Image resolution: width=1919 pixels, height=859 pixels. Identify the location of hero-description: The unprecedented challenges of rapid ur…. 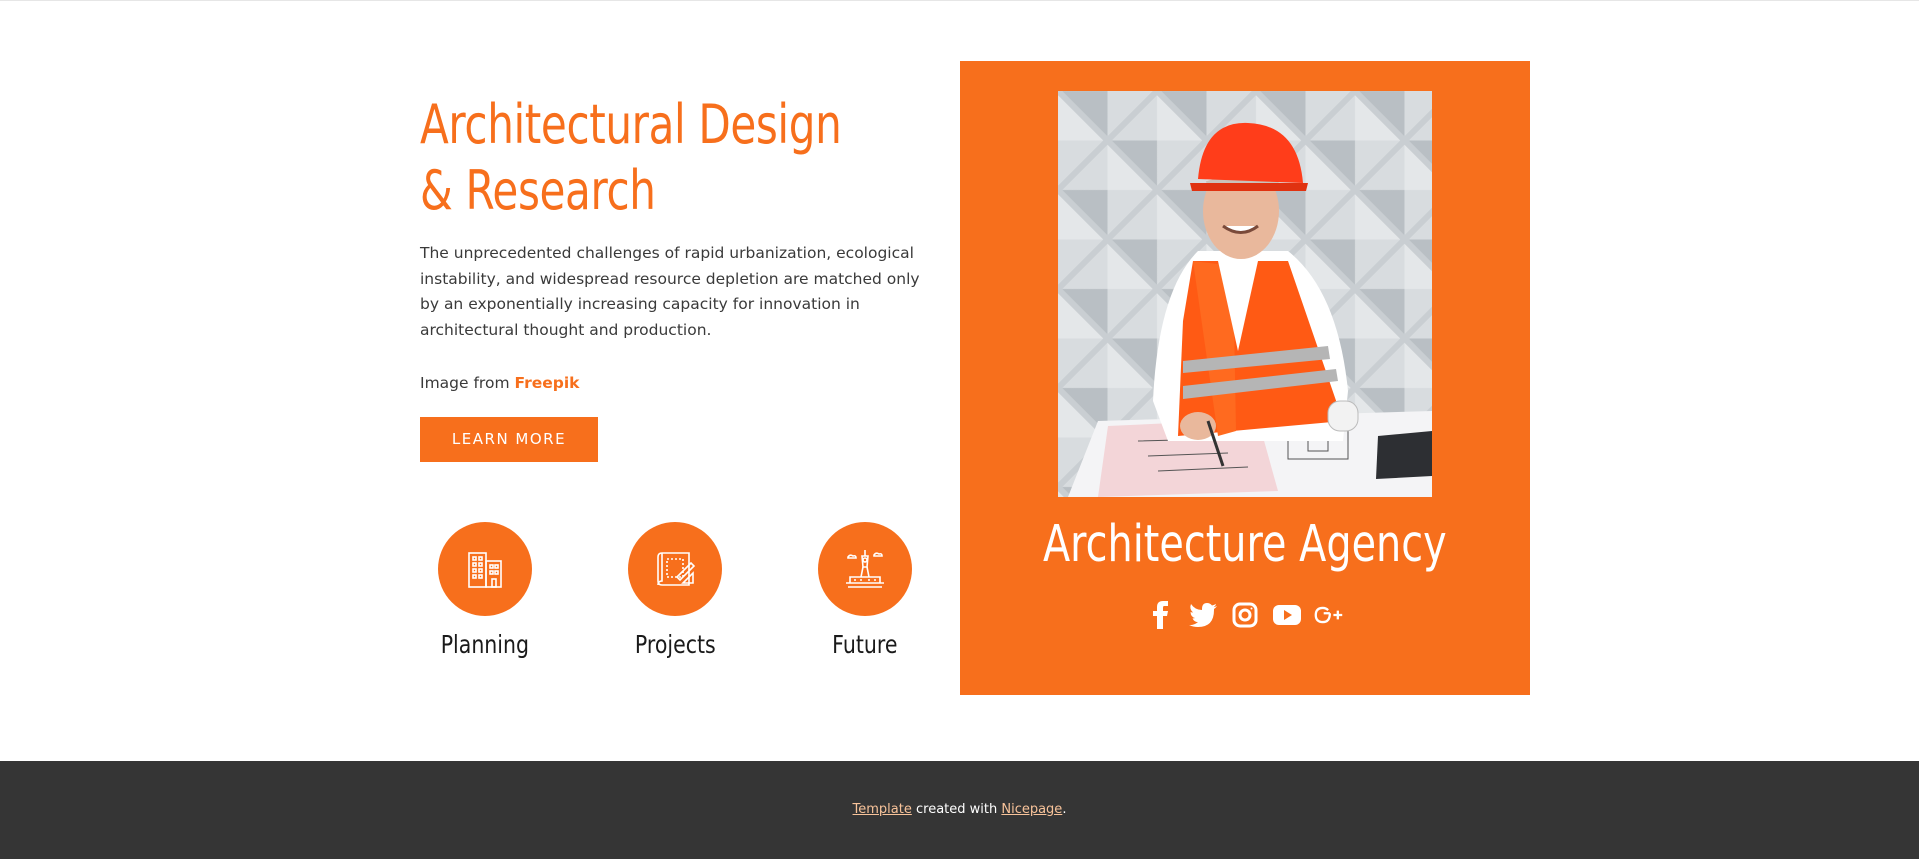
(670, 291).